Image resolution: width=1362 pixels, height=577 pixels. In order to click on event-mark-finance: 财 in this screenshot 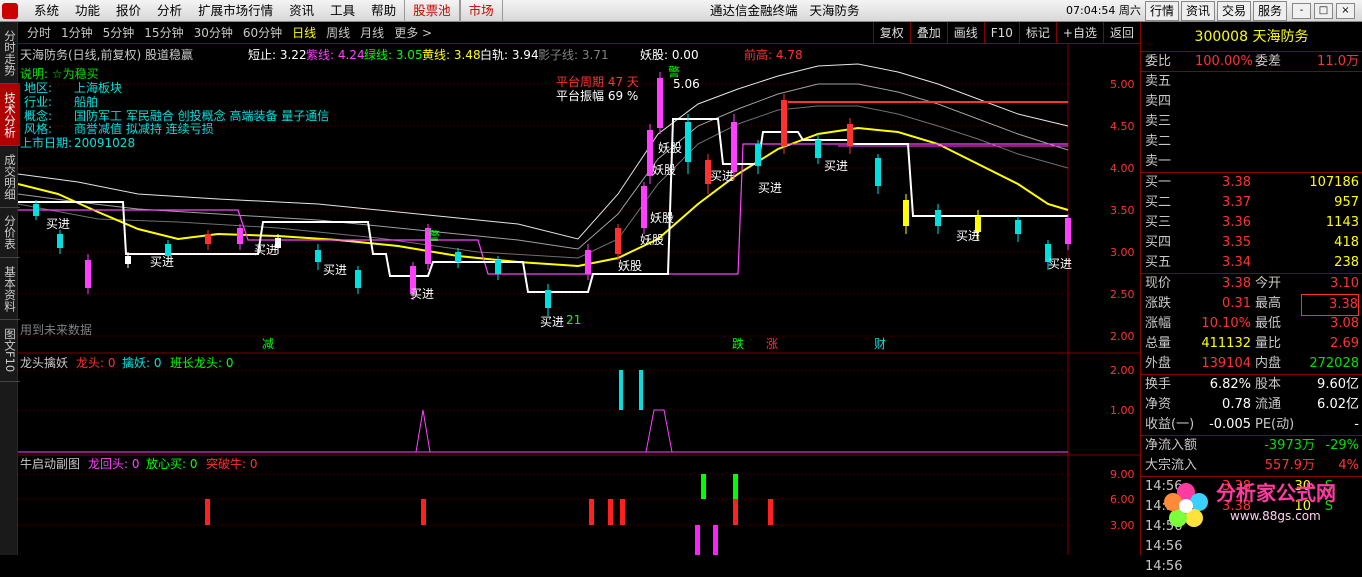, I will do `click(880, 344)`.